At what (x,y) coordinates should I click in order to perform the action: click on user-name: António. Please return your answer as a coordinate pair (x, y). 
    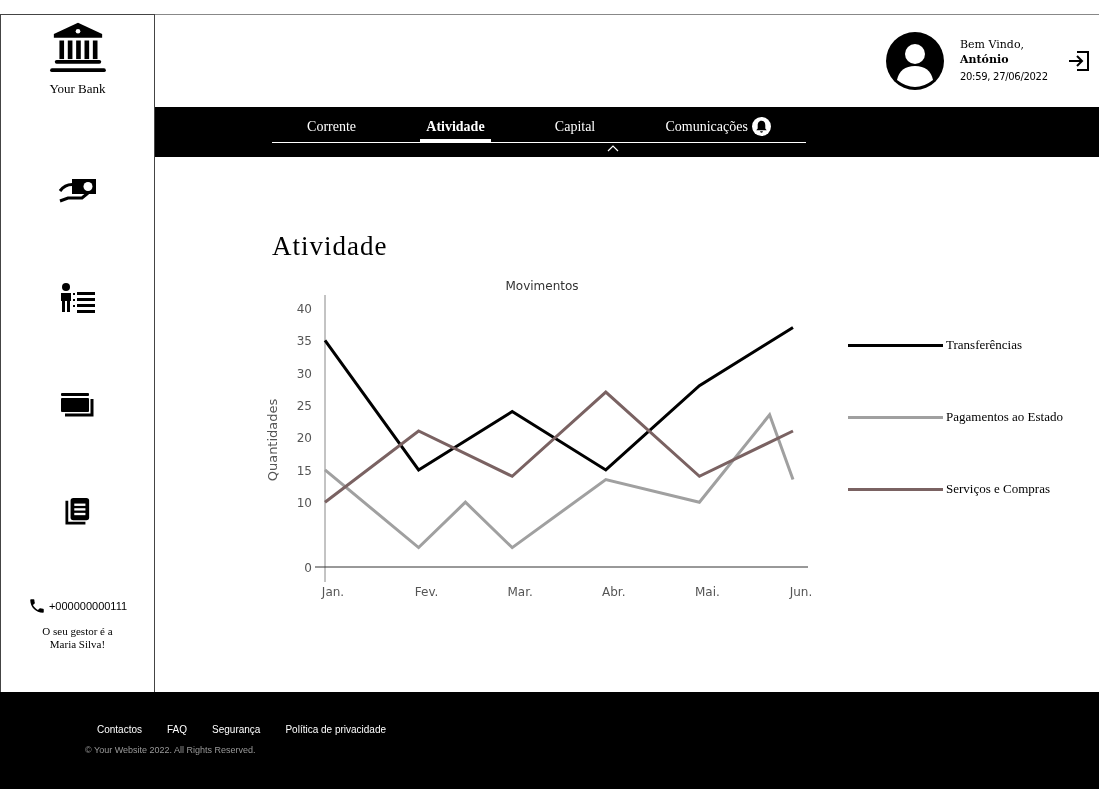
    Looking at the image, I should click on (985, 61).